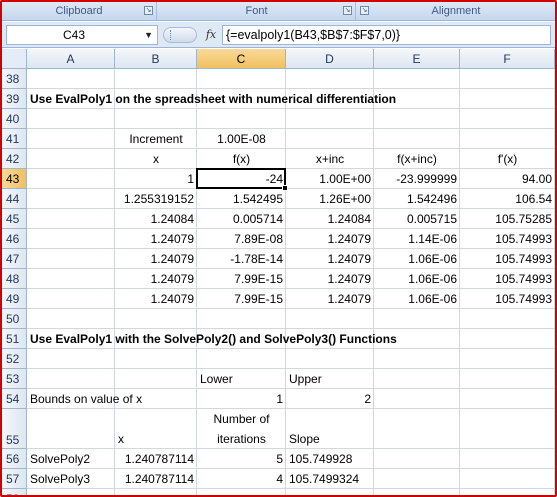  What do you see at coordinates (14, 279) in the screenshot?
I see `row-header: 48` at bounding box center [14, 279].